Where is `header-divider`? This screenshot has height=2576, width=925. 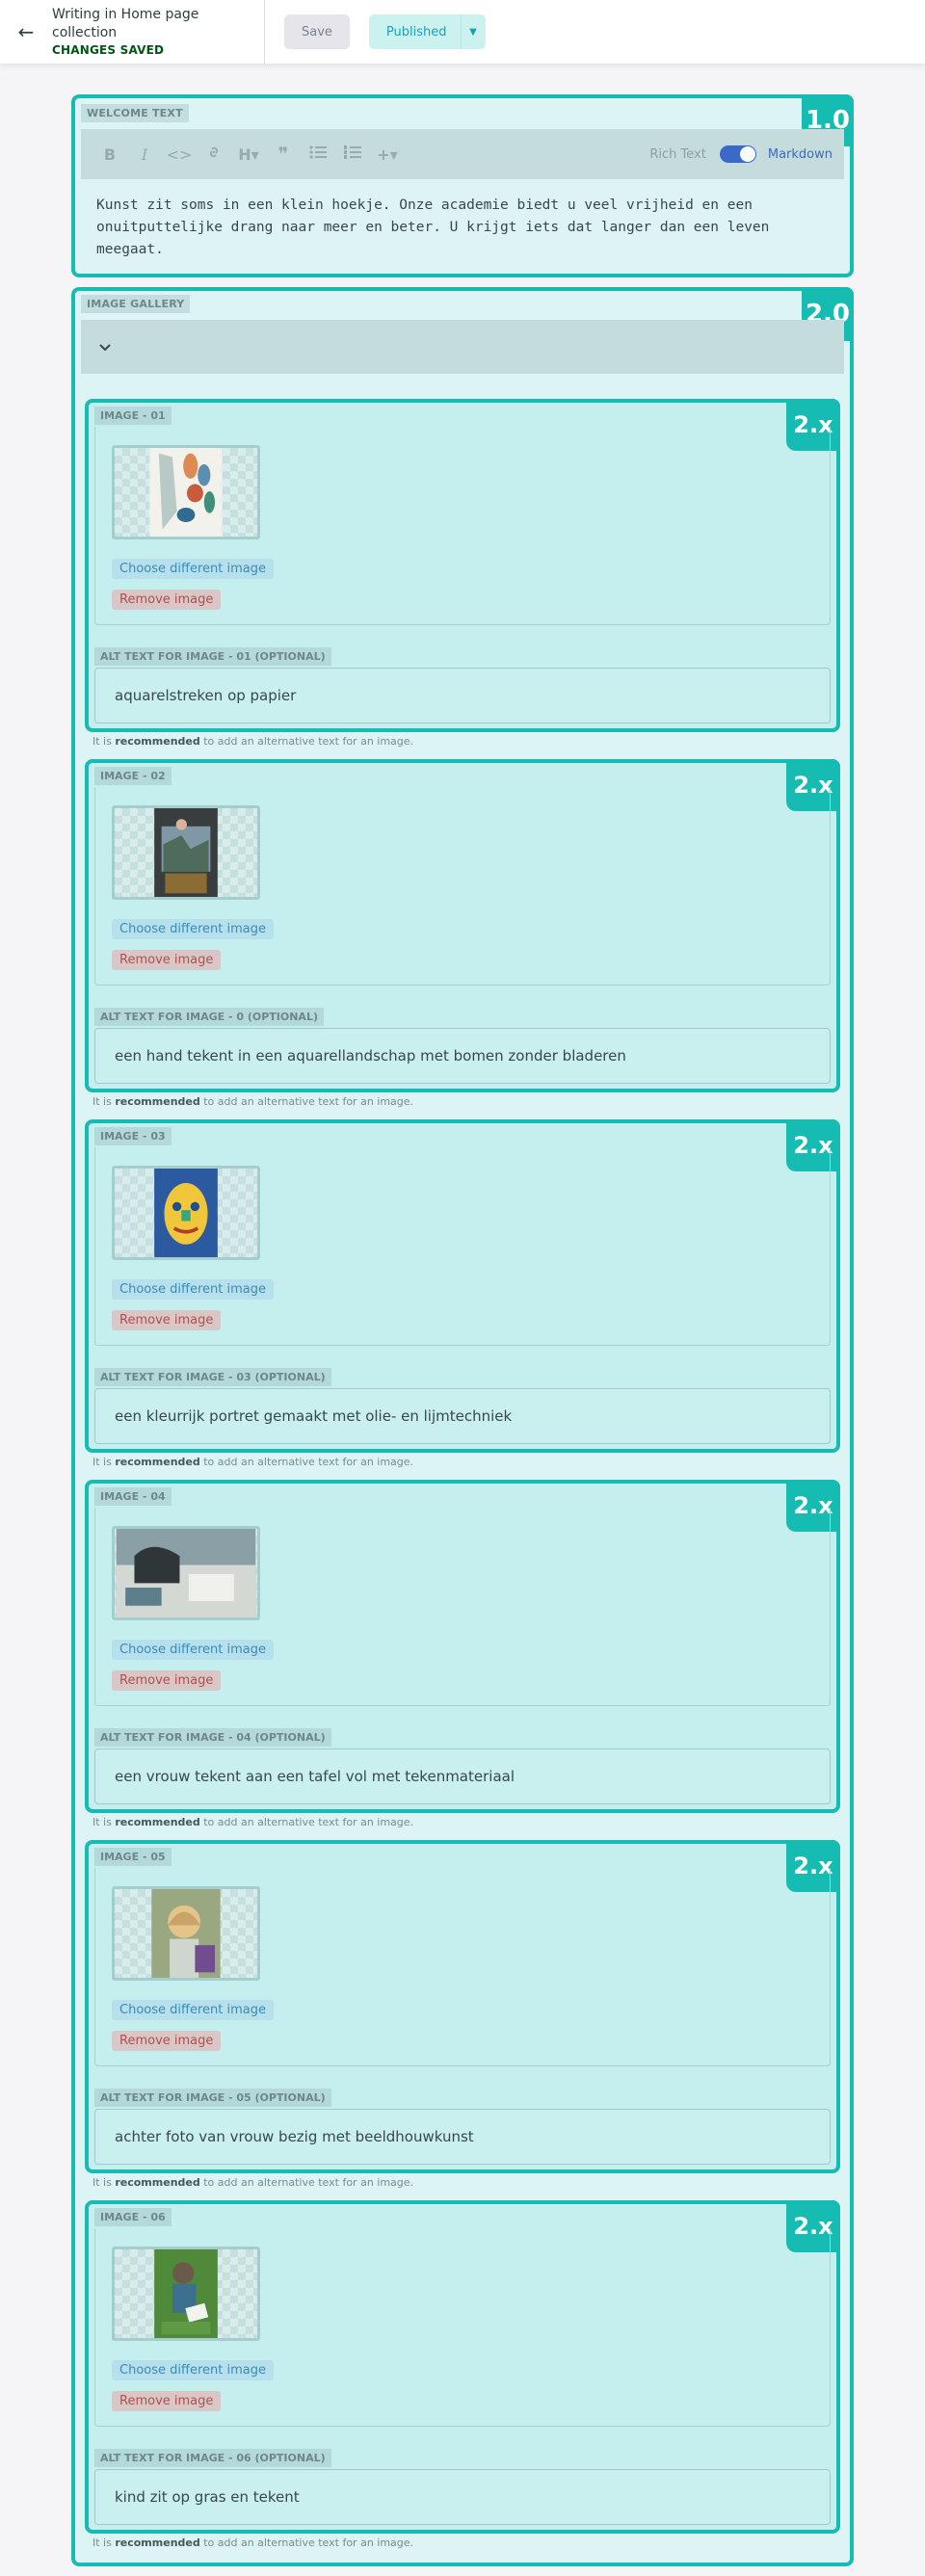 header-divider is located at coordinates (264, 32).